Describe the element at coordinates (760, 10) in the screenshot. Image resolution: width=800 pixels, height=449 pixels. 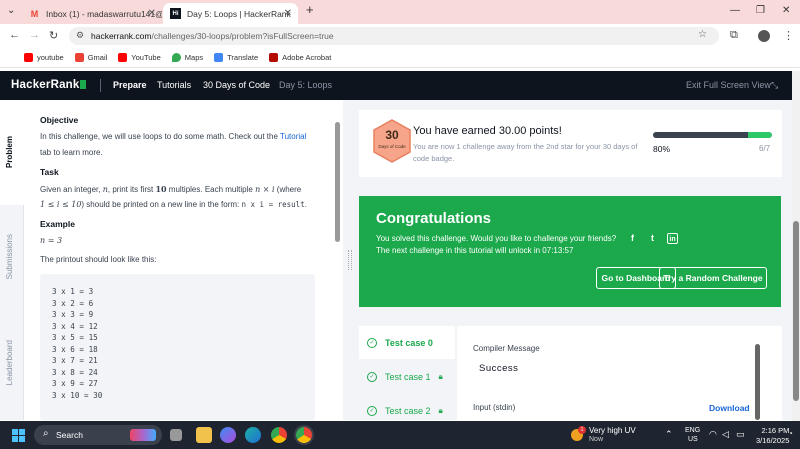
I see `restore-icon: ❐` at that location.